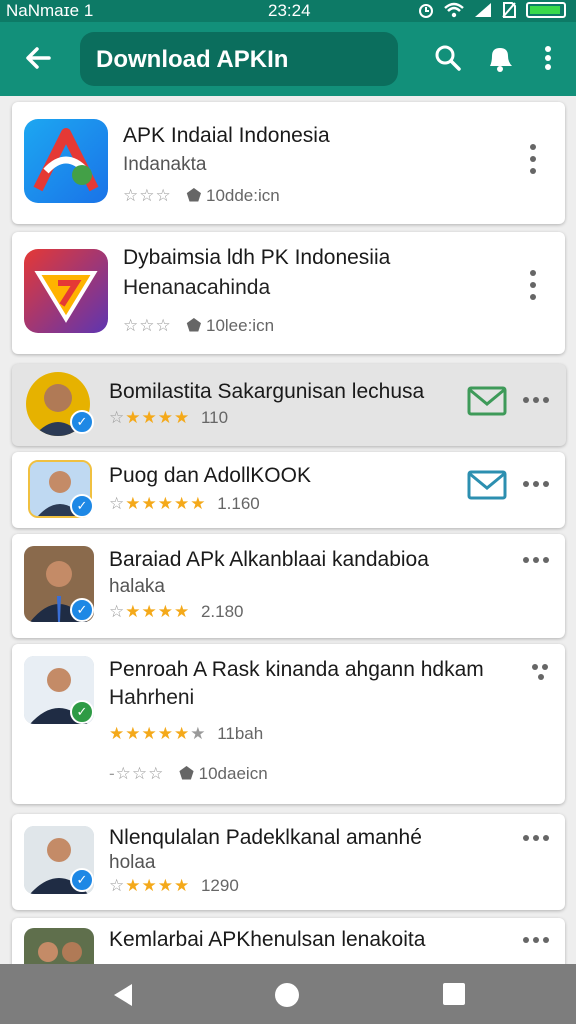  What do you see at coordinates (233, 773) in the screenshot?
I see `rating-text: 10daeicn` at bounding box center [233, 773].